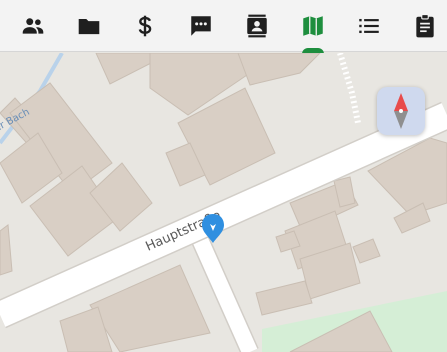 The image size is (447, 352). I want to click on map-icon, so click(313, 26).